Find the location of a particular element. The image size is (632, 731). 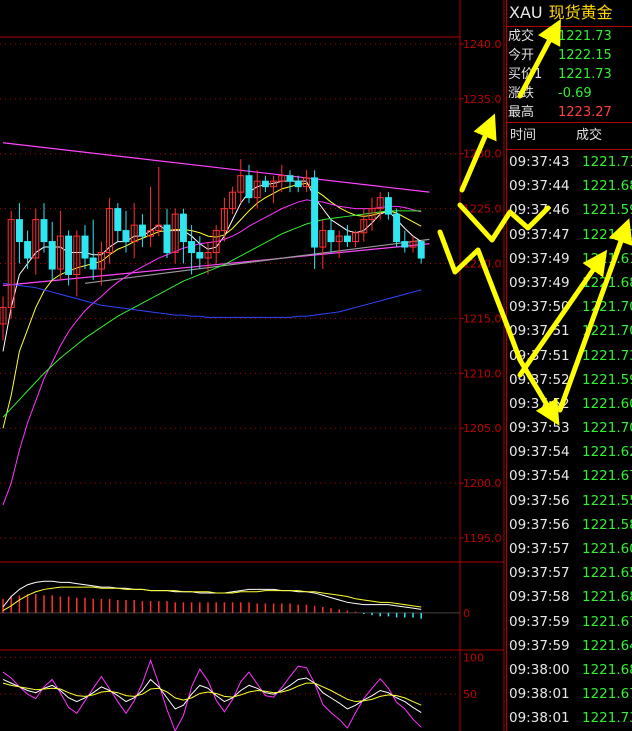

ticks-header: 时间 成交 is located at coordinates (569, 136).